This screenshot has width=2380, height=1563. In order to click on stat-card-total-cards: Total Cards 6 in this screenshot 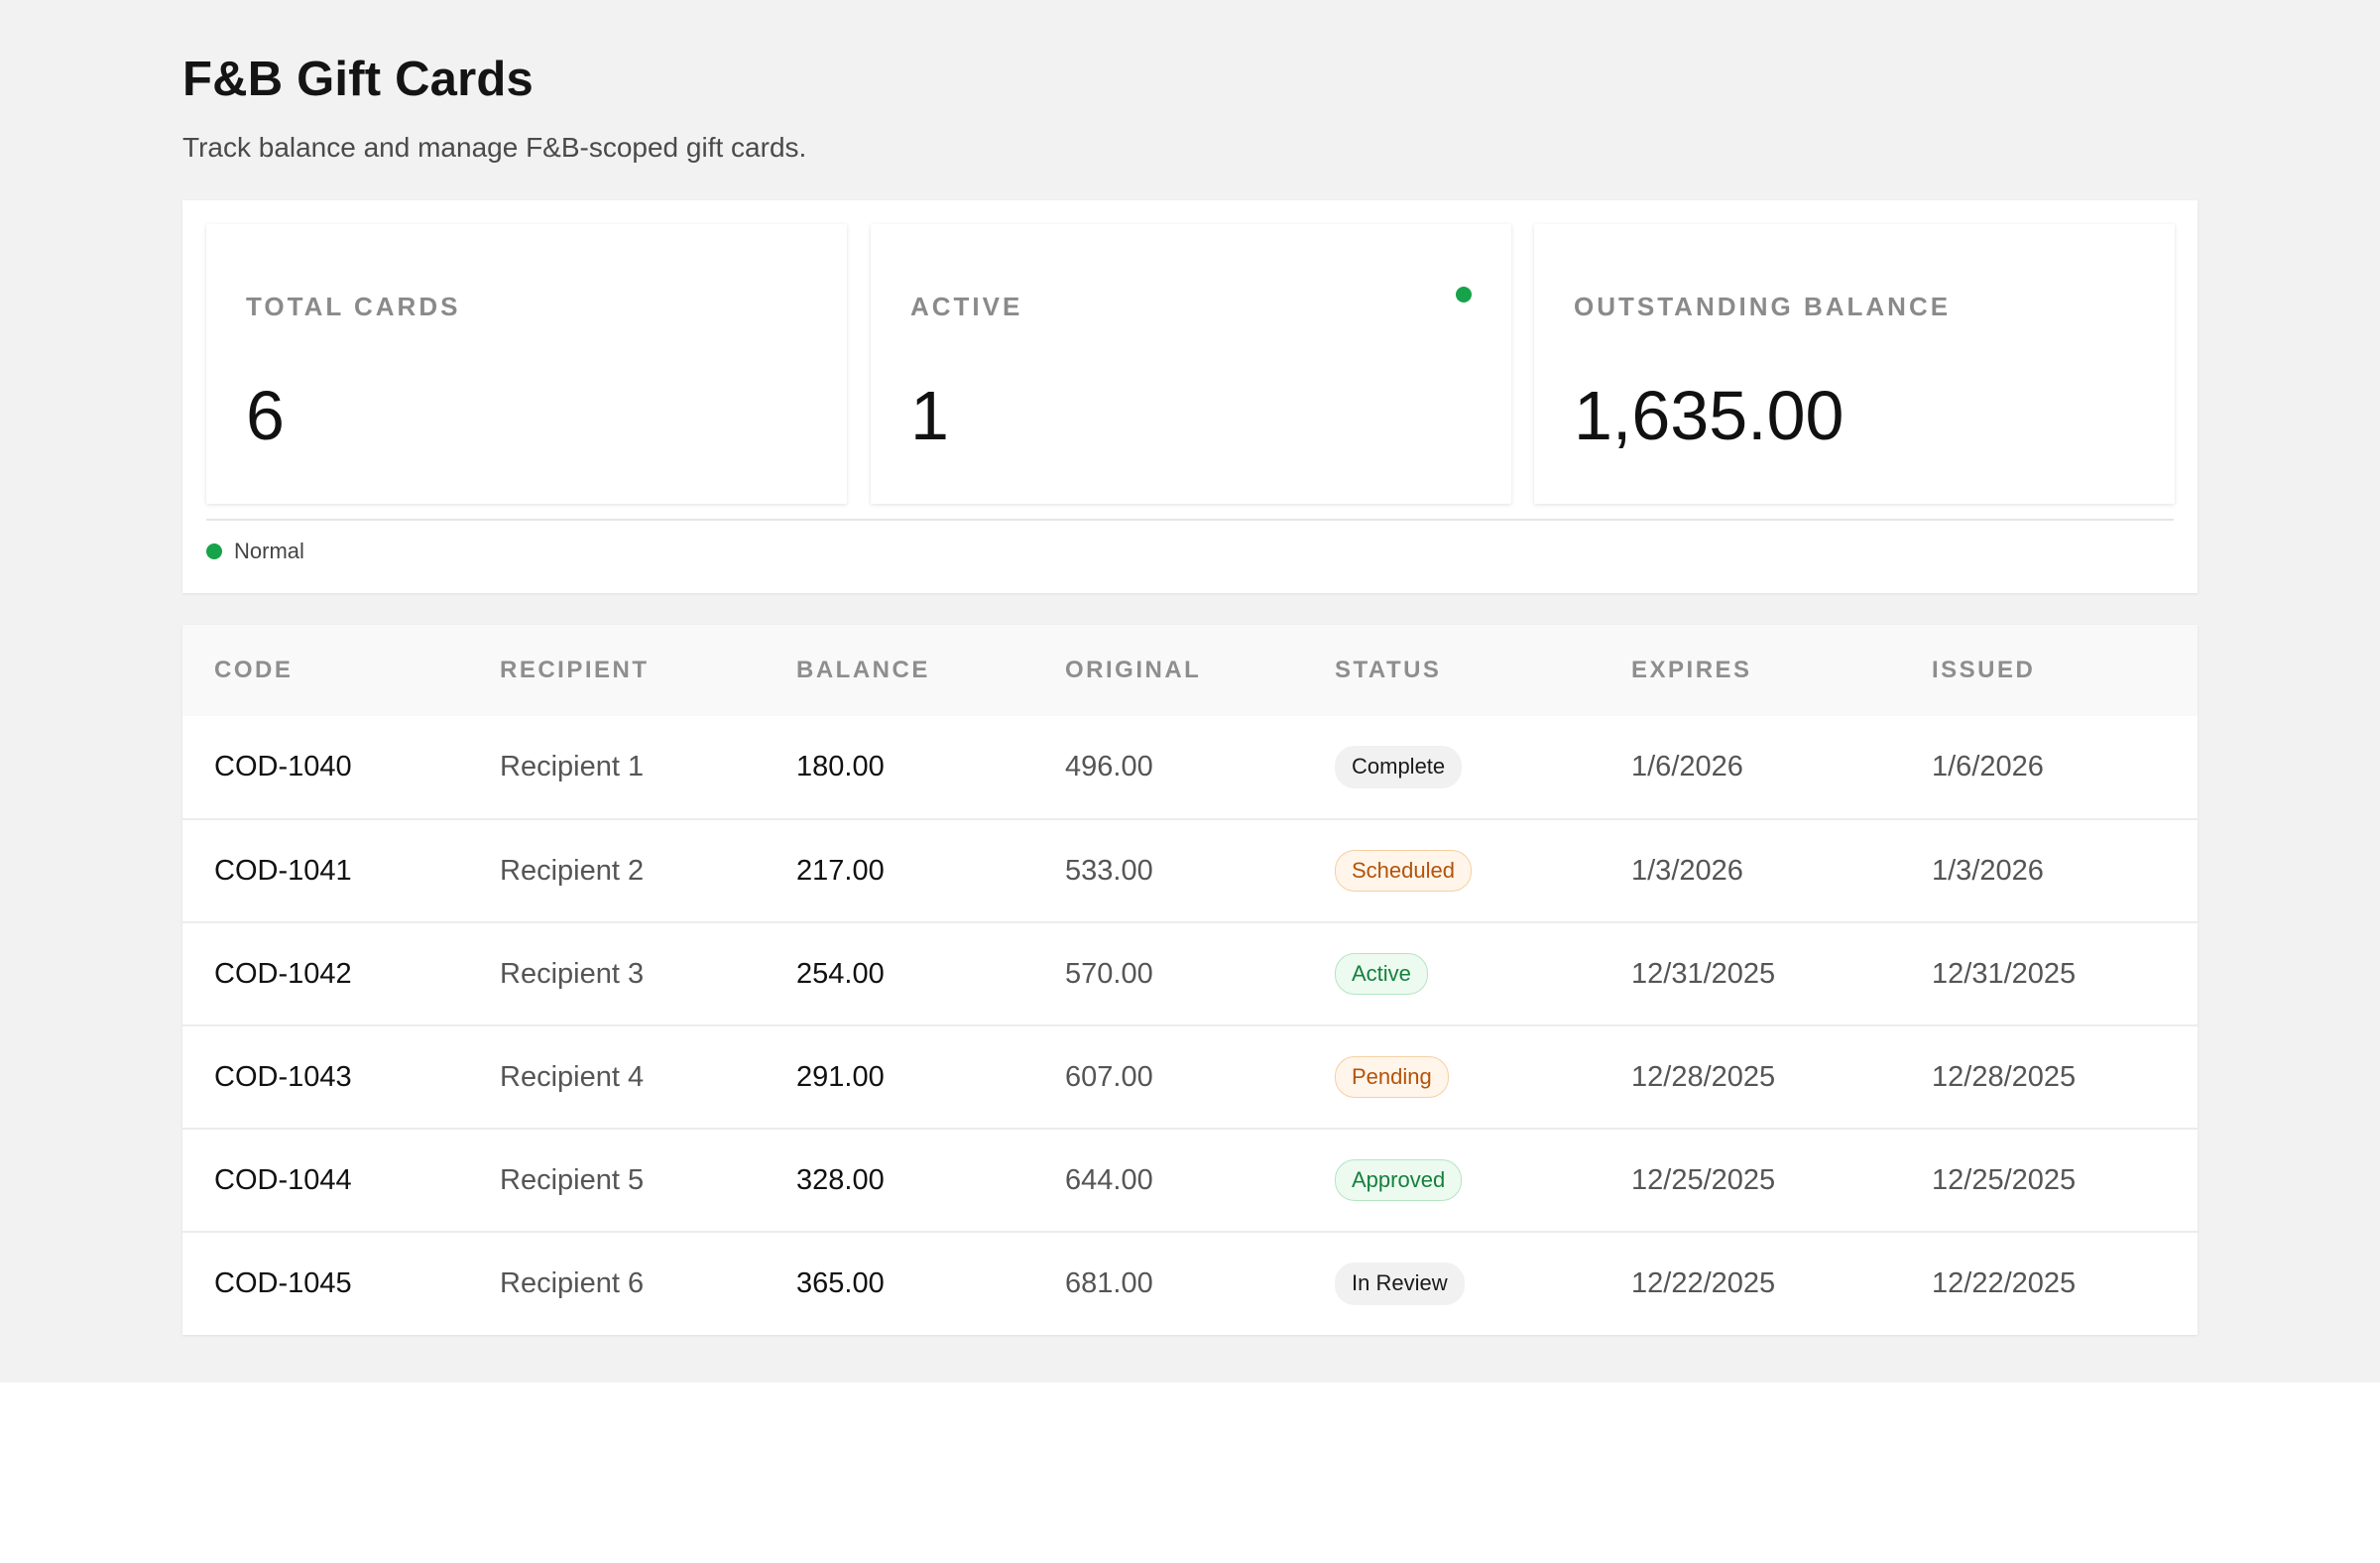, I will do `click(526, 364)`.